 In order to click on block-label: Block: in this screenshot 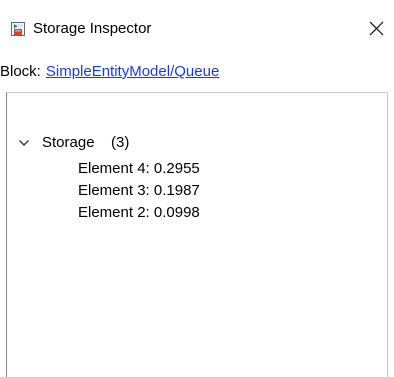, I will do `click(20, 71)`.